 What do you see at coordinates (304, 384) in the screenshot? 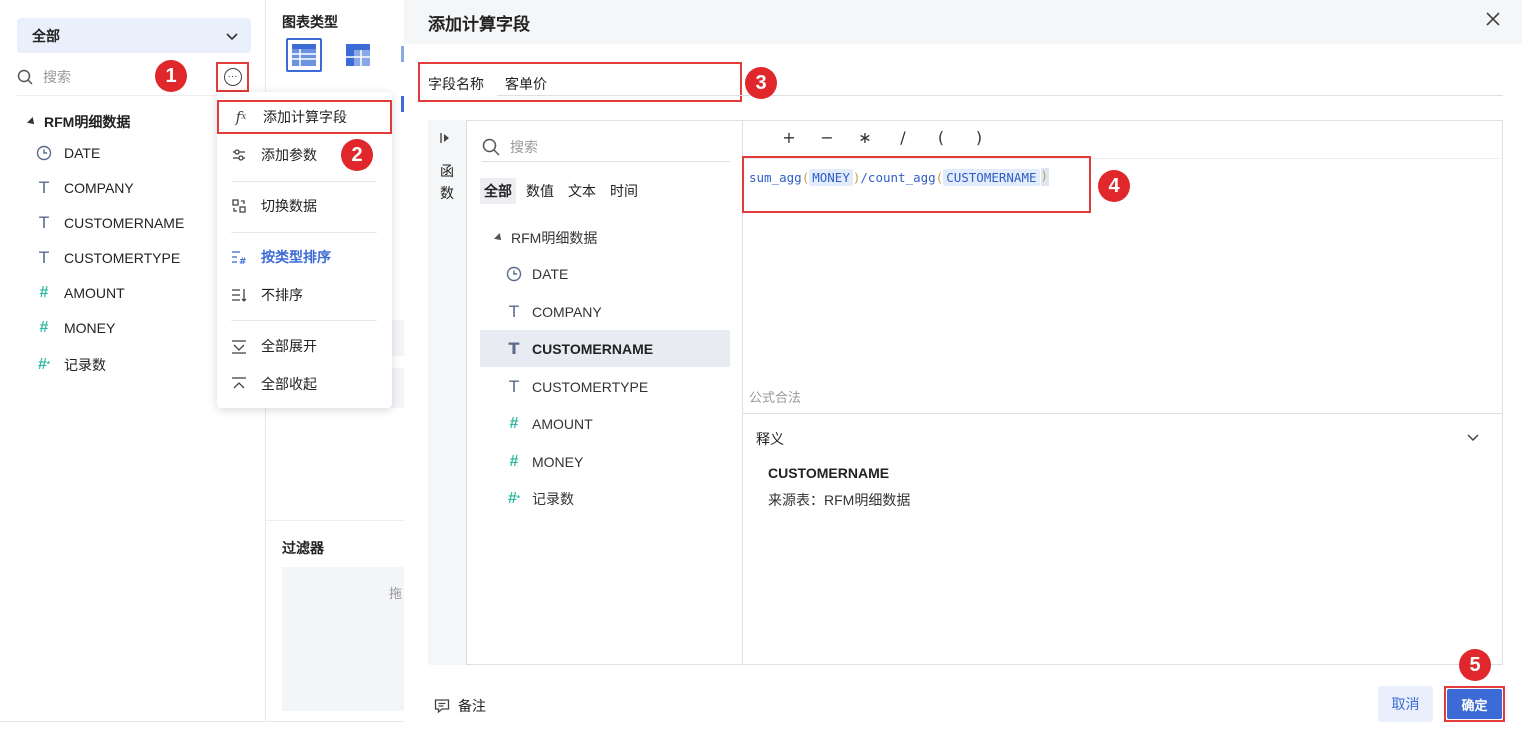
I see `menu-collapse-all: 全部收起` at bounding box center [304, 384].